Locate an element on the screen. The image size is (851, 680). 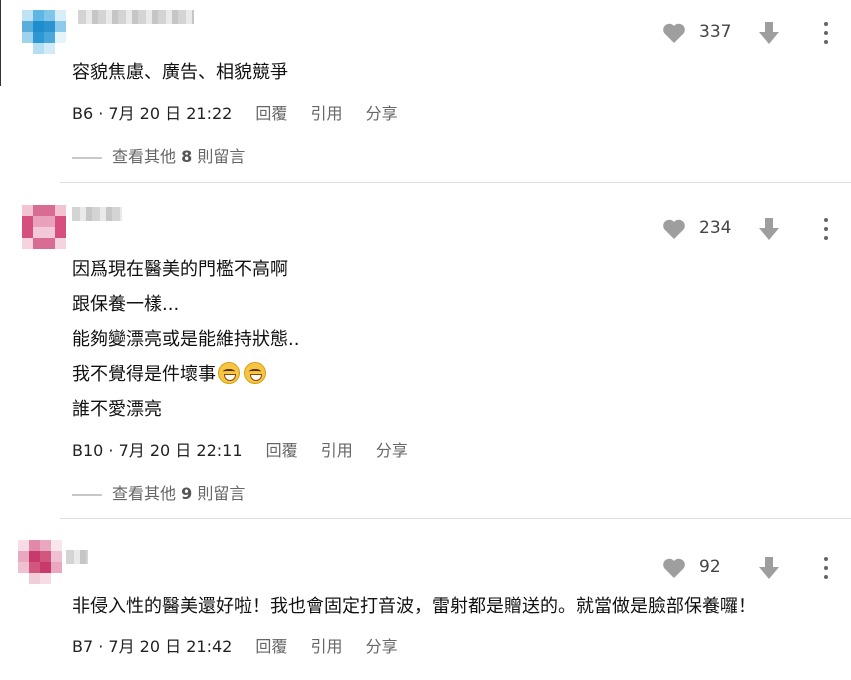
comment-actions: 234 is located at coordinates (756, 228).